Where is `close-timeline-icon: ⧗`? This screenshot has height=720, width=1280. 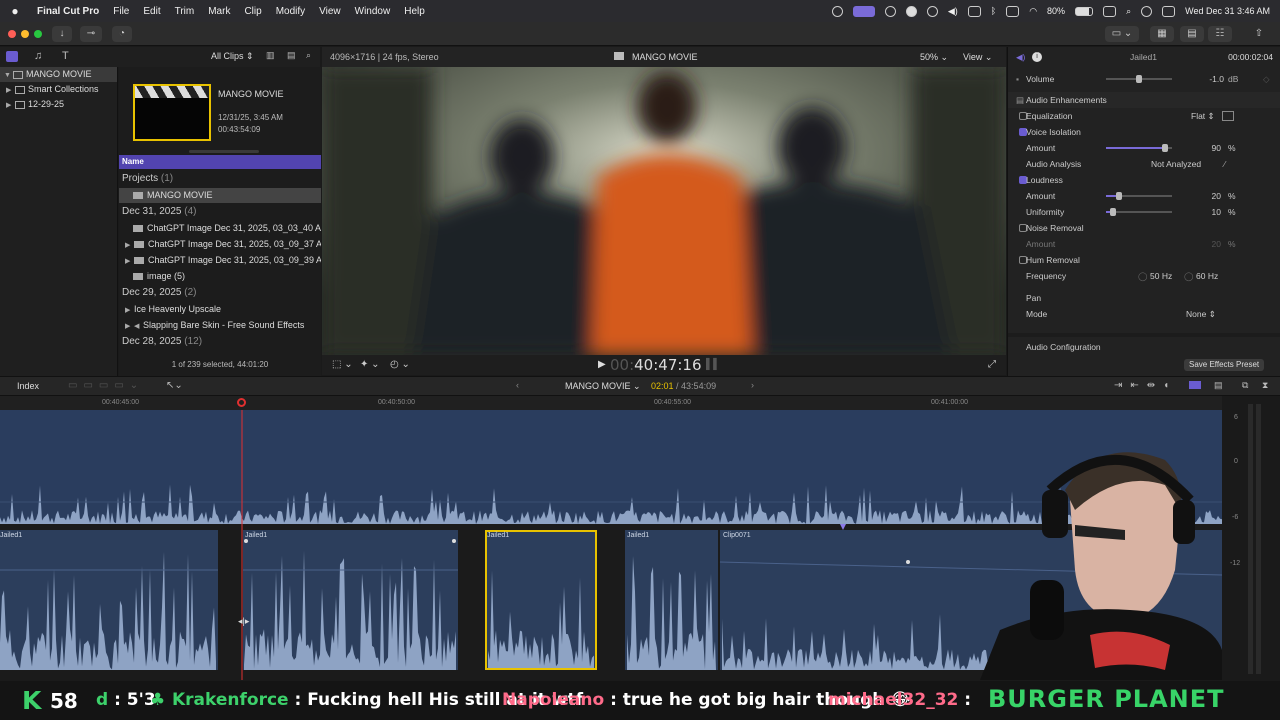
close-timeline-icon: ⧗ is located at coordinates (1265, 385).